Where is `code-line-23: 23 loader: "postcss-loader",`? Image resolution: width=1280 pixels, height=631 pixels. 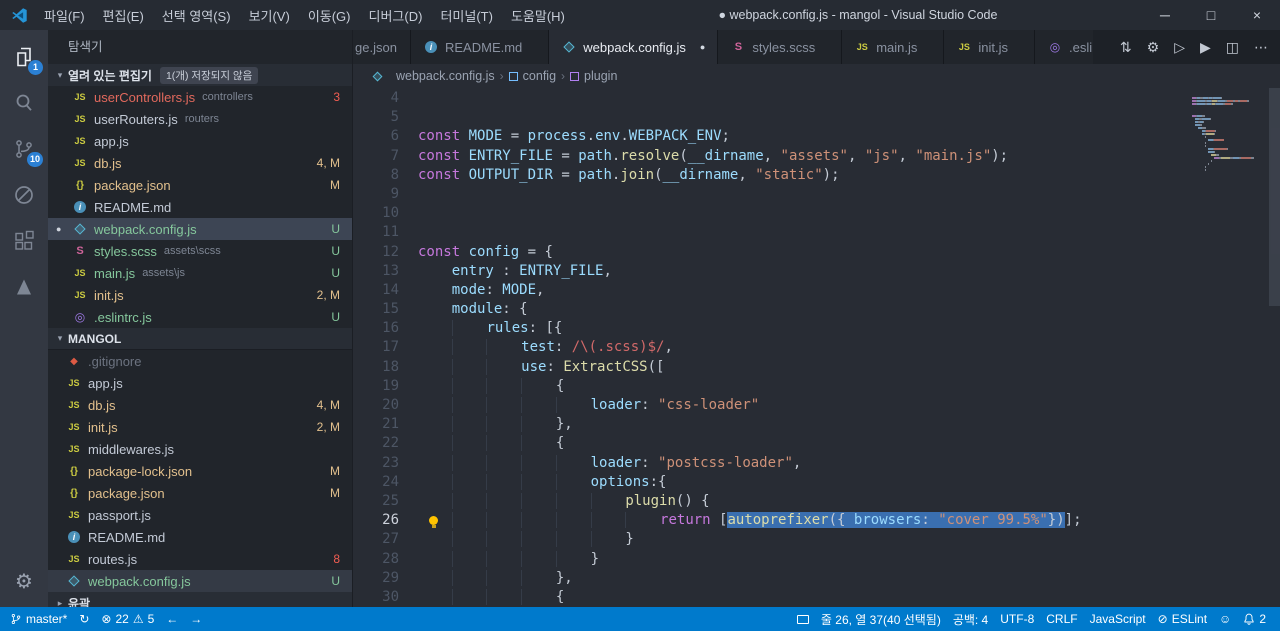
code-line-23: 23 loader: "postcss-loader", is located at coordinates (816, 463).